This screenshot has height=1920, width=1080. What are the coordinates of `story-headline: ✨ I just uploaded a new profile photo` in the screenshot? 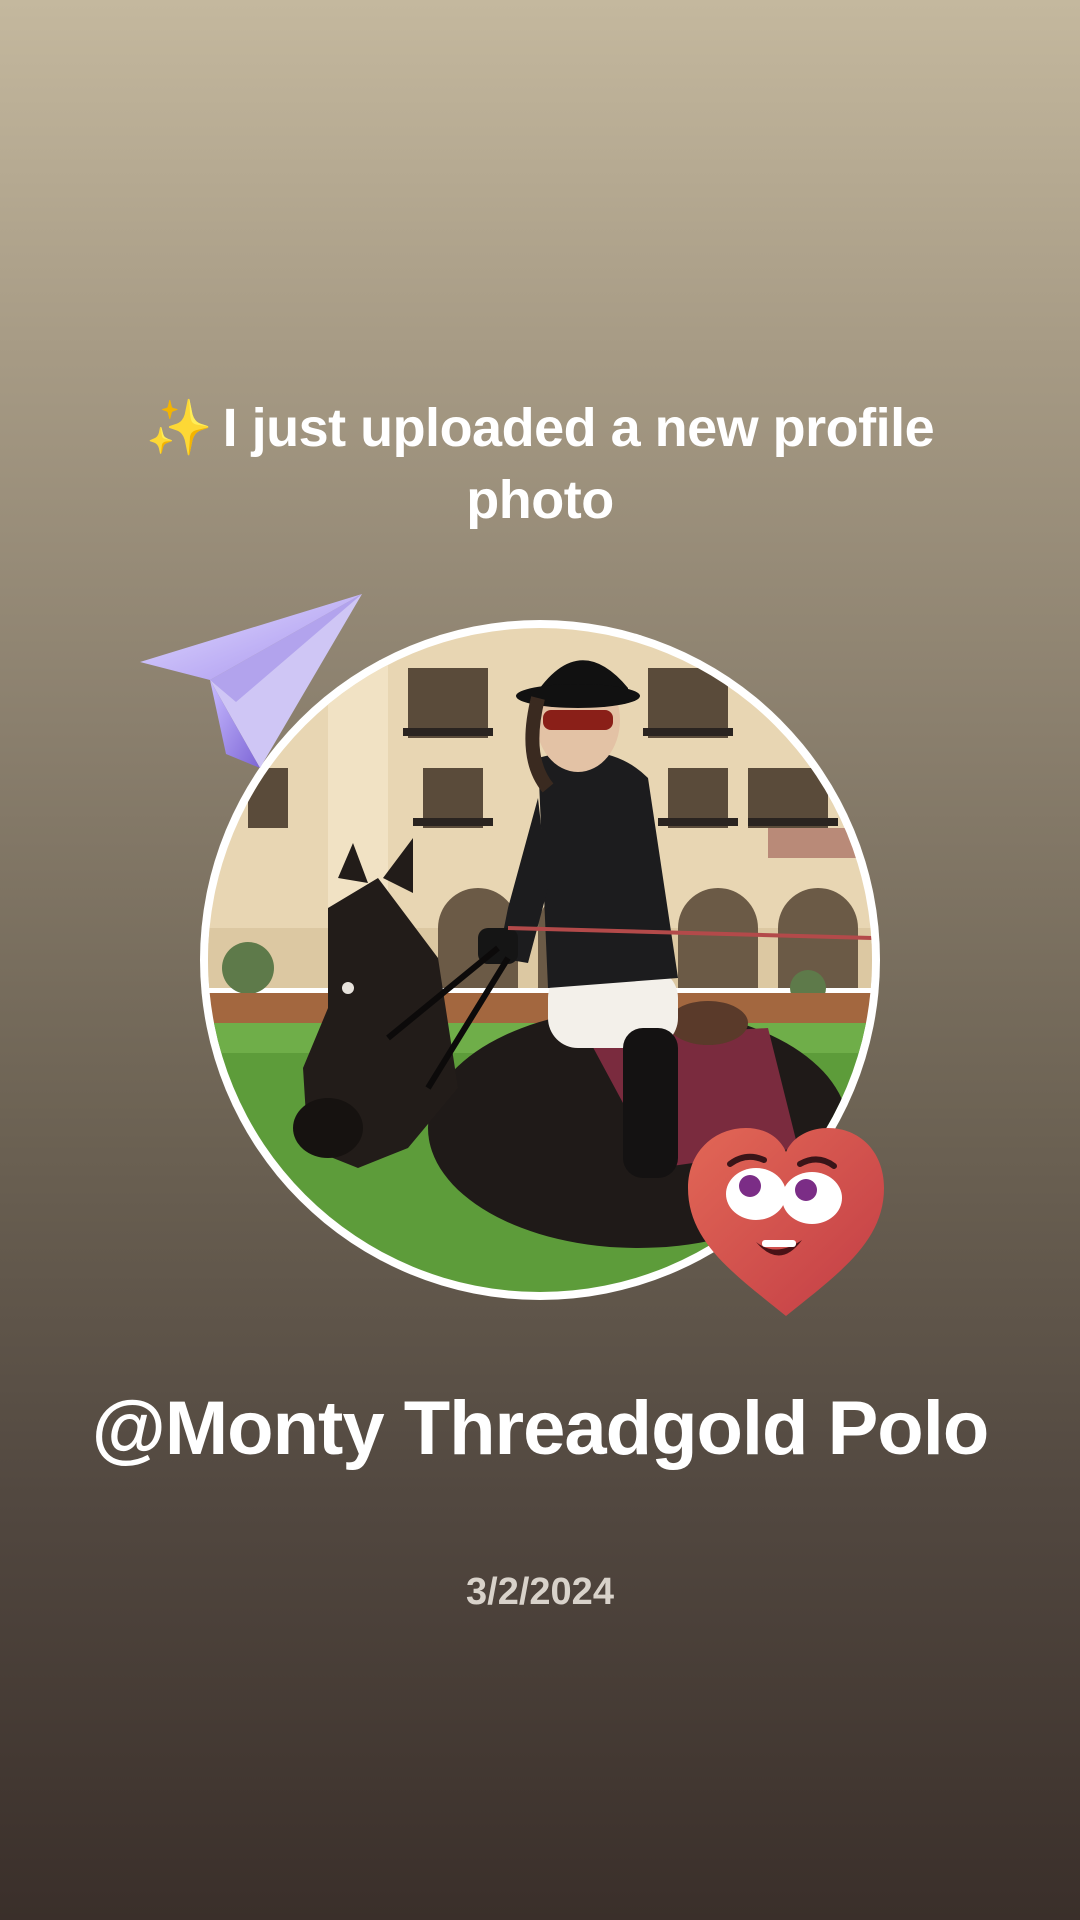 It's located at (540, 464).